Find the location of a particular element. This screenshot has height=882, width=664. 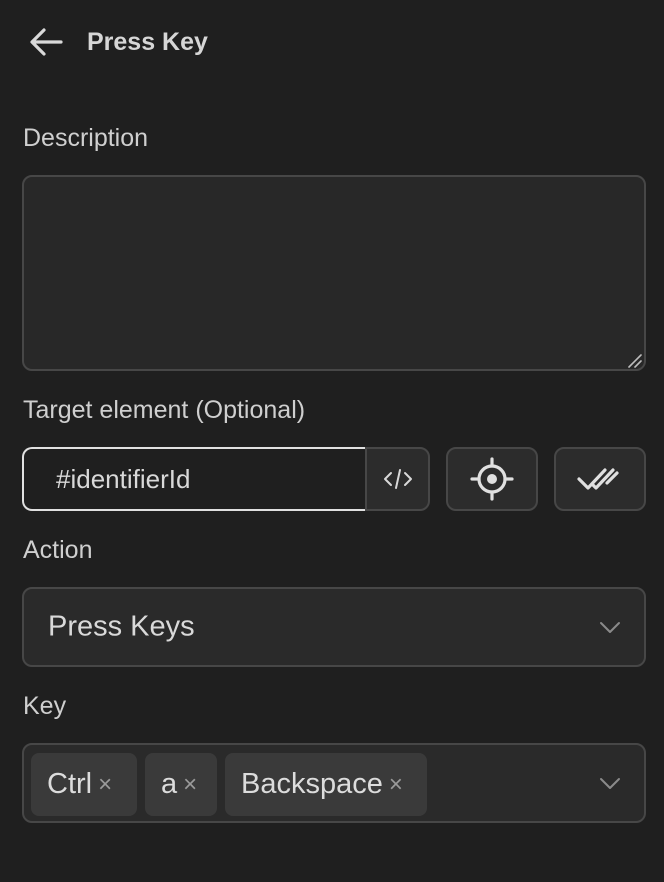

key-tag: Backspace × is located at coordinates (326, 784).